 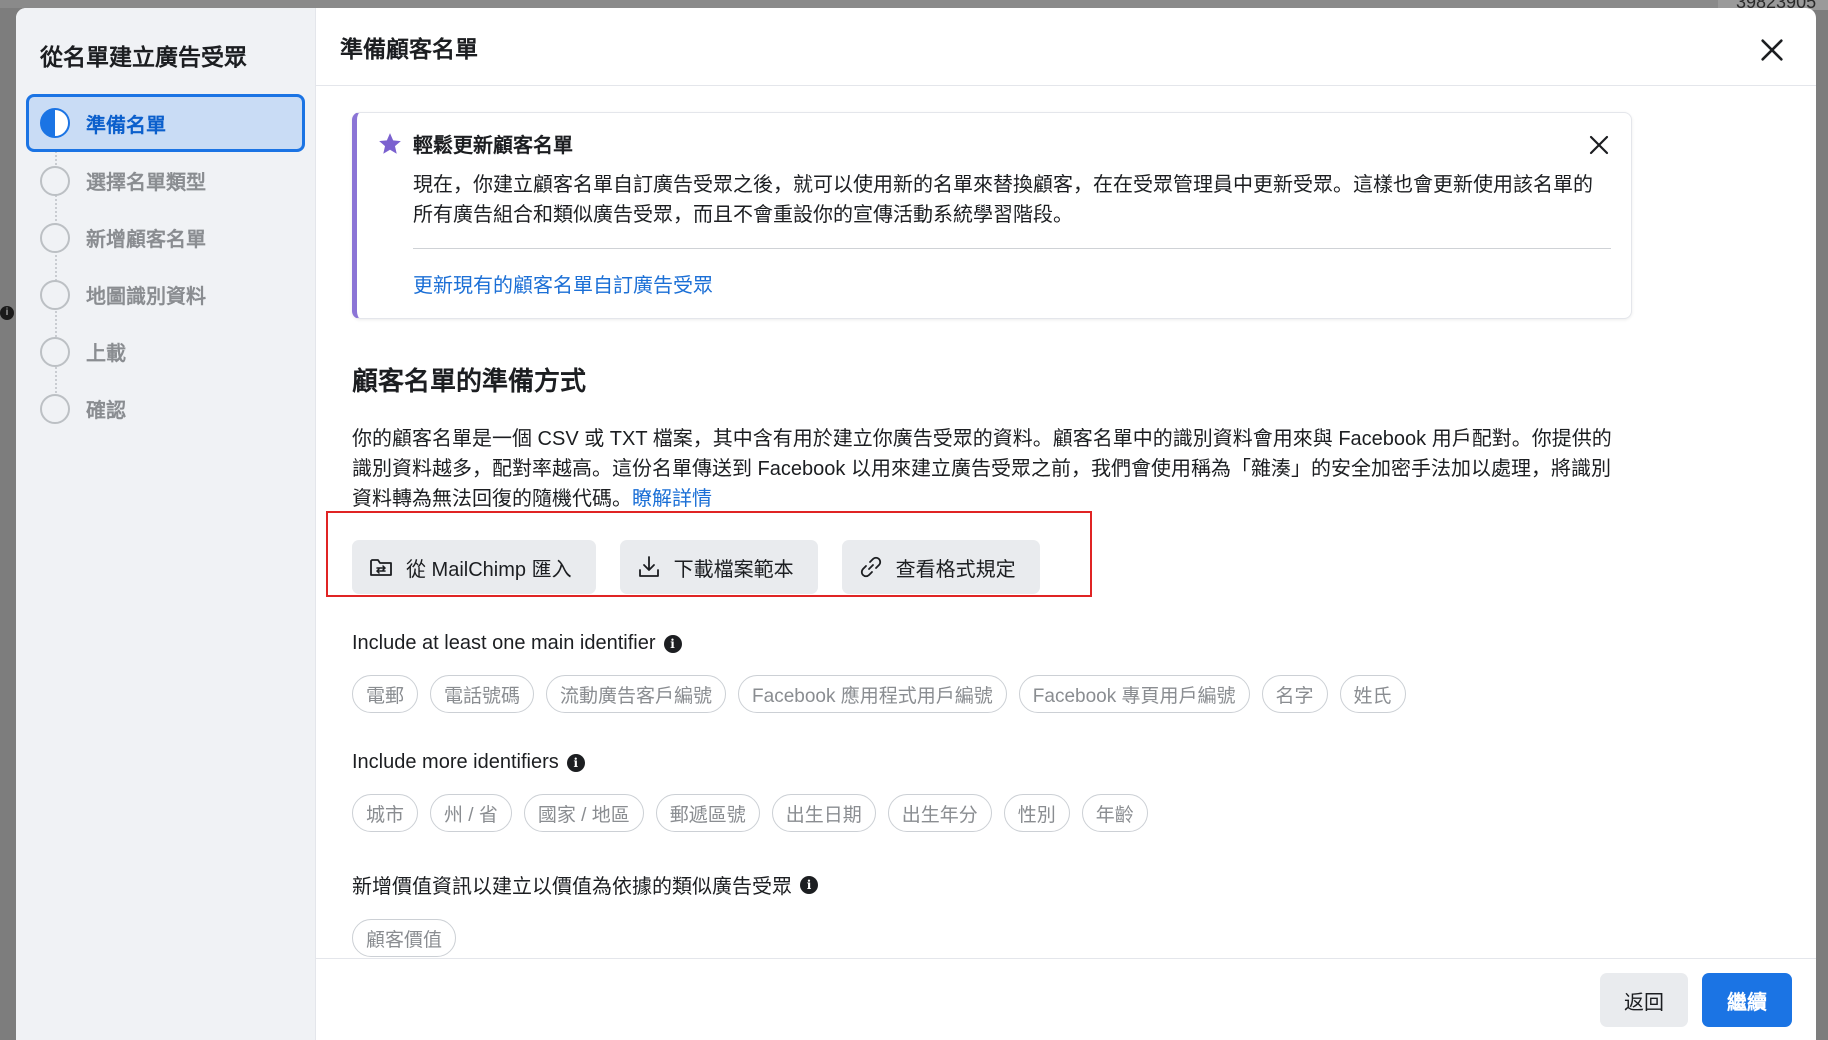 I want to click on identifier-tag: 年齡, so click(x=1114, y=813).